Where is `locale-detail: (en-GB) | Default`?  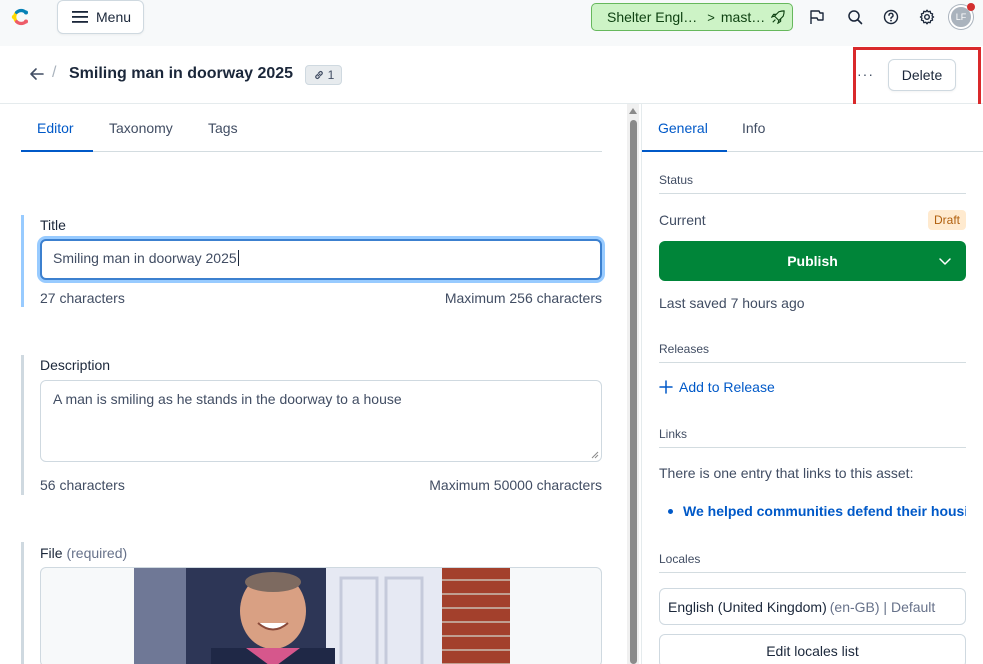
locale-detail: (en-GB) | Default is located at coordinates (882, 606).